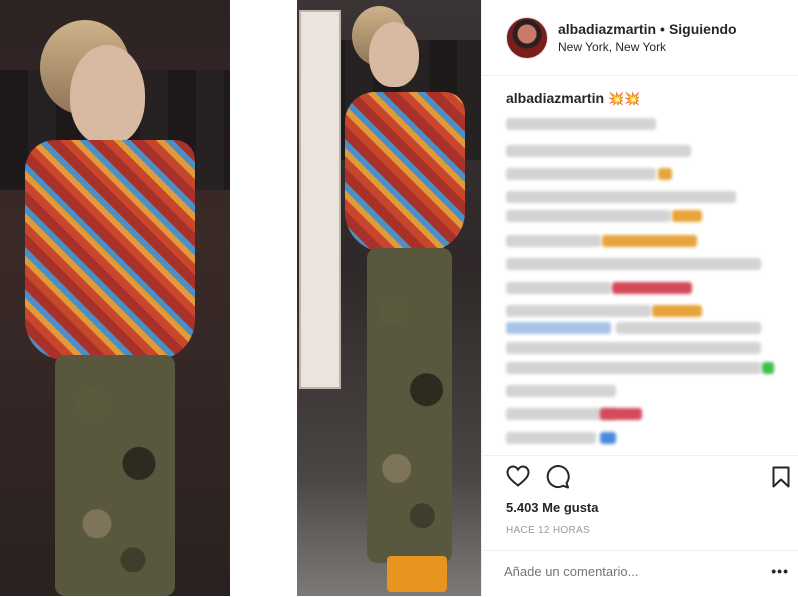  Describe the element at coordinates (781, 479) in the screenshot. I see `bookmark-icon` at that location.